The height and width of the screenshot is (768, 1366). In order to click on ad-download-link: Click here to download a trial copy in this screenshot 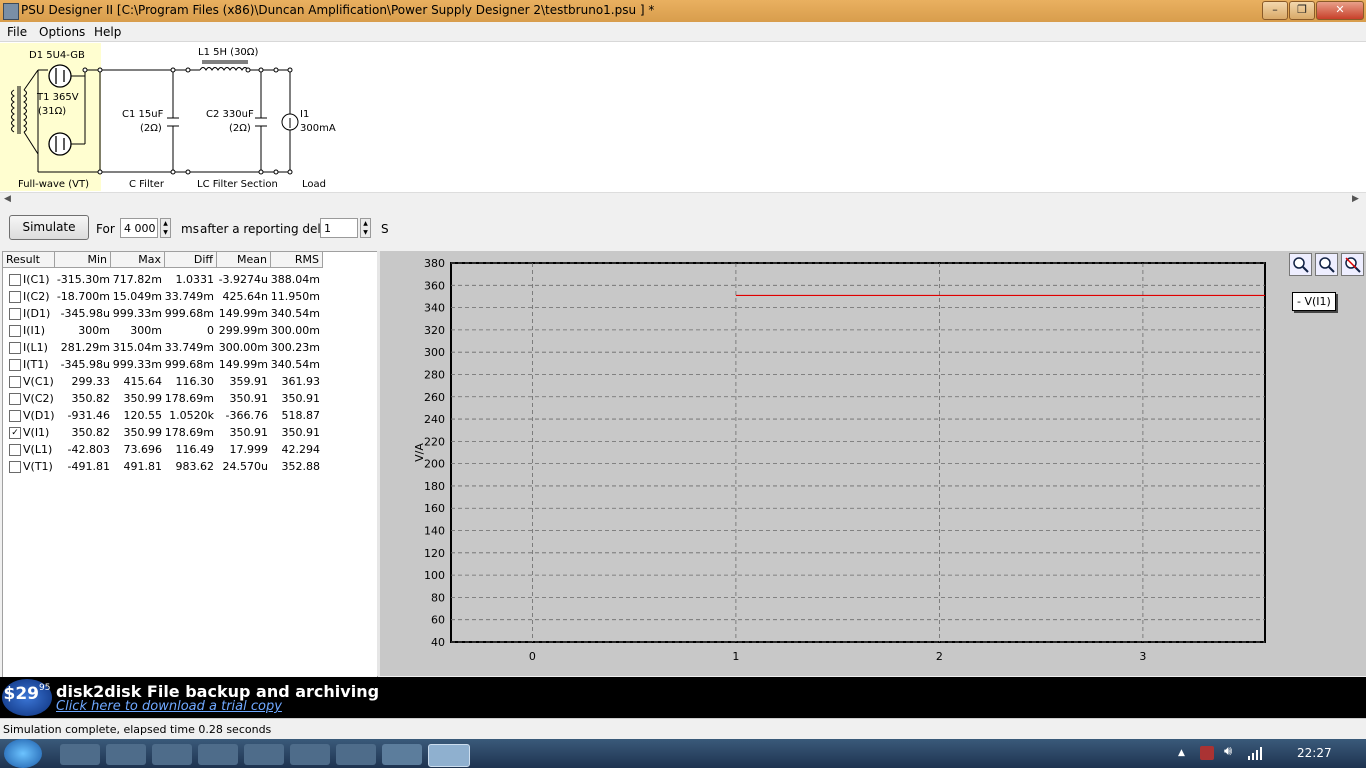, I will do `click(169, 706)`.